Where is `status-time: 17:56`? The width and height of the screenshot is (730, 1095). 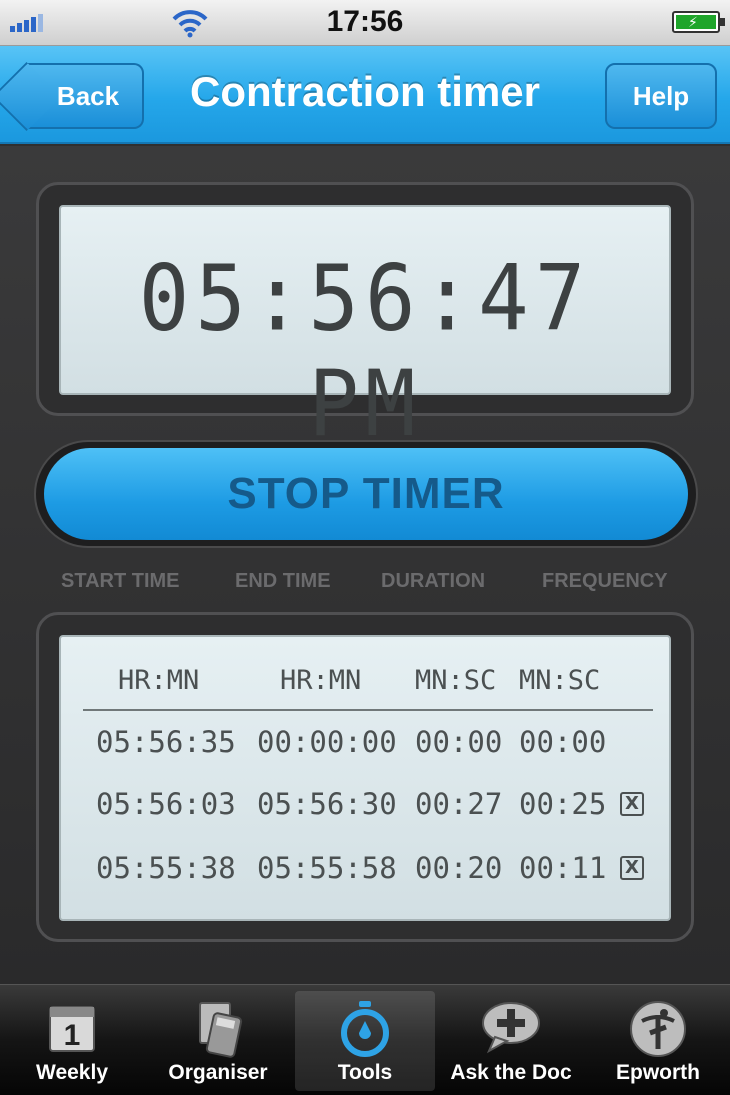
status-time: 17:56 is located at coordinates (365, 21).